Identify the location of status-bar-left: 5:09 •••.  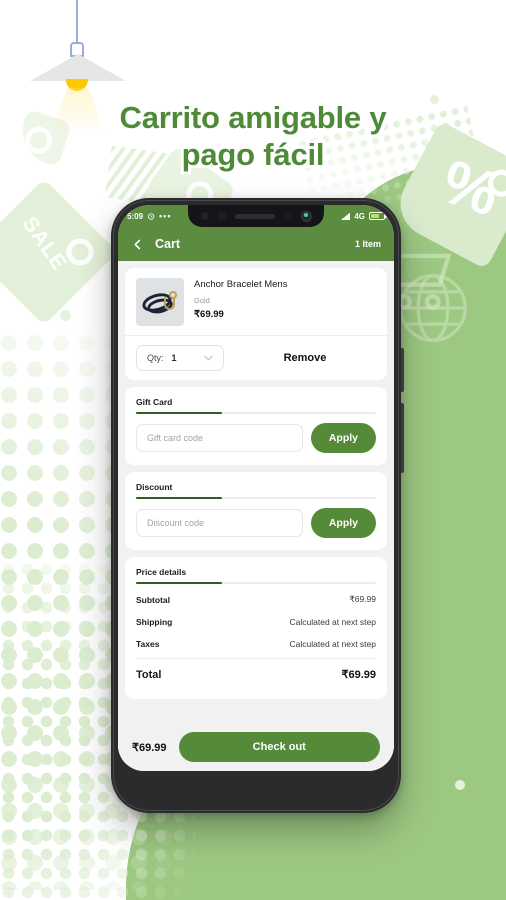
(149, 216).